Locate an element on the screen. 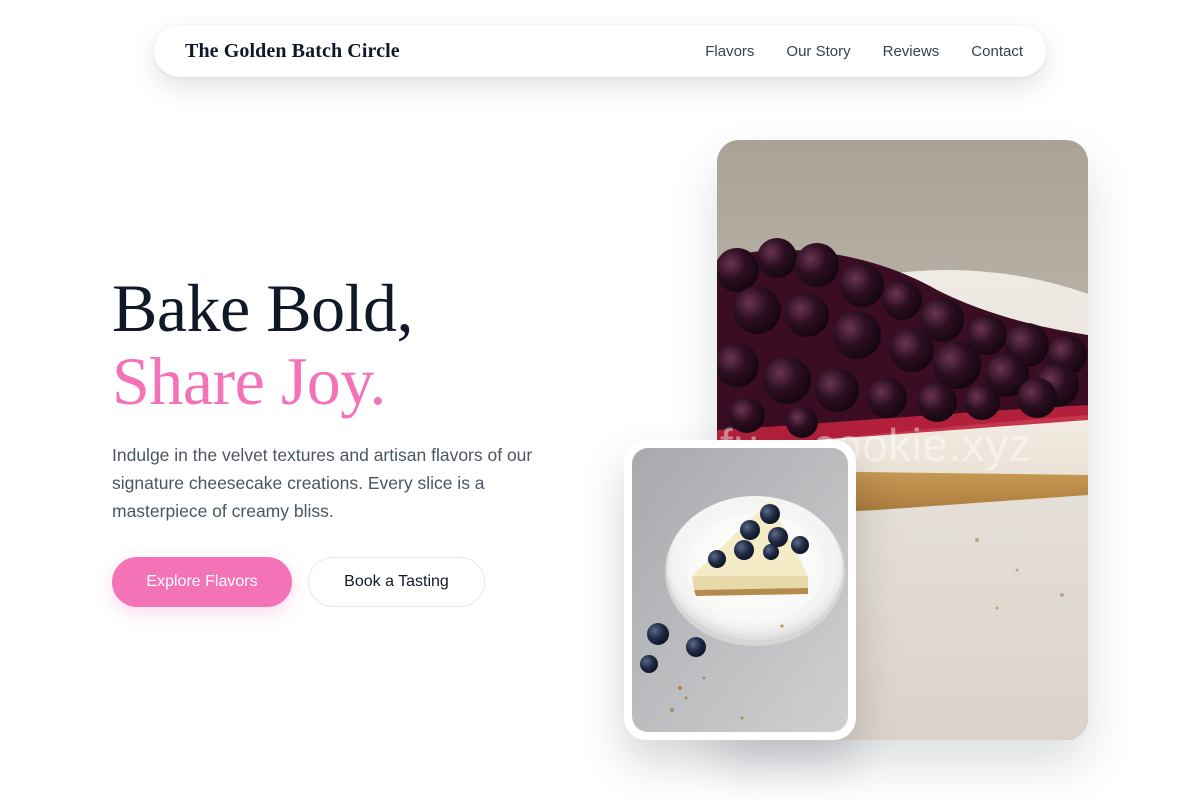  nav-link-reviews: Reviews is located at coordinates (911, 51).